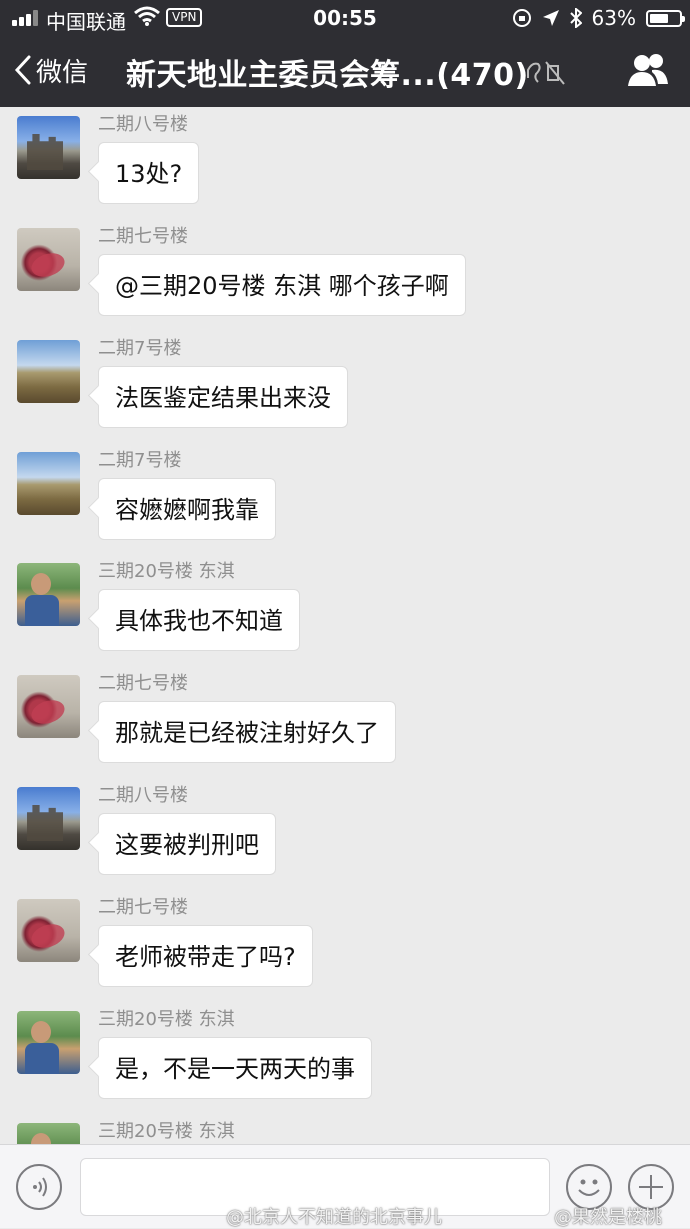  Describe the element at coordinates (345, 499) in the screenshot. I see `message-row: 二期7号楼 容嬷嬷啊我靠` at that location.